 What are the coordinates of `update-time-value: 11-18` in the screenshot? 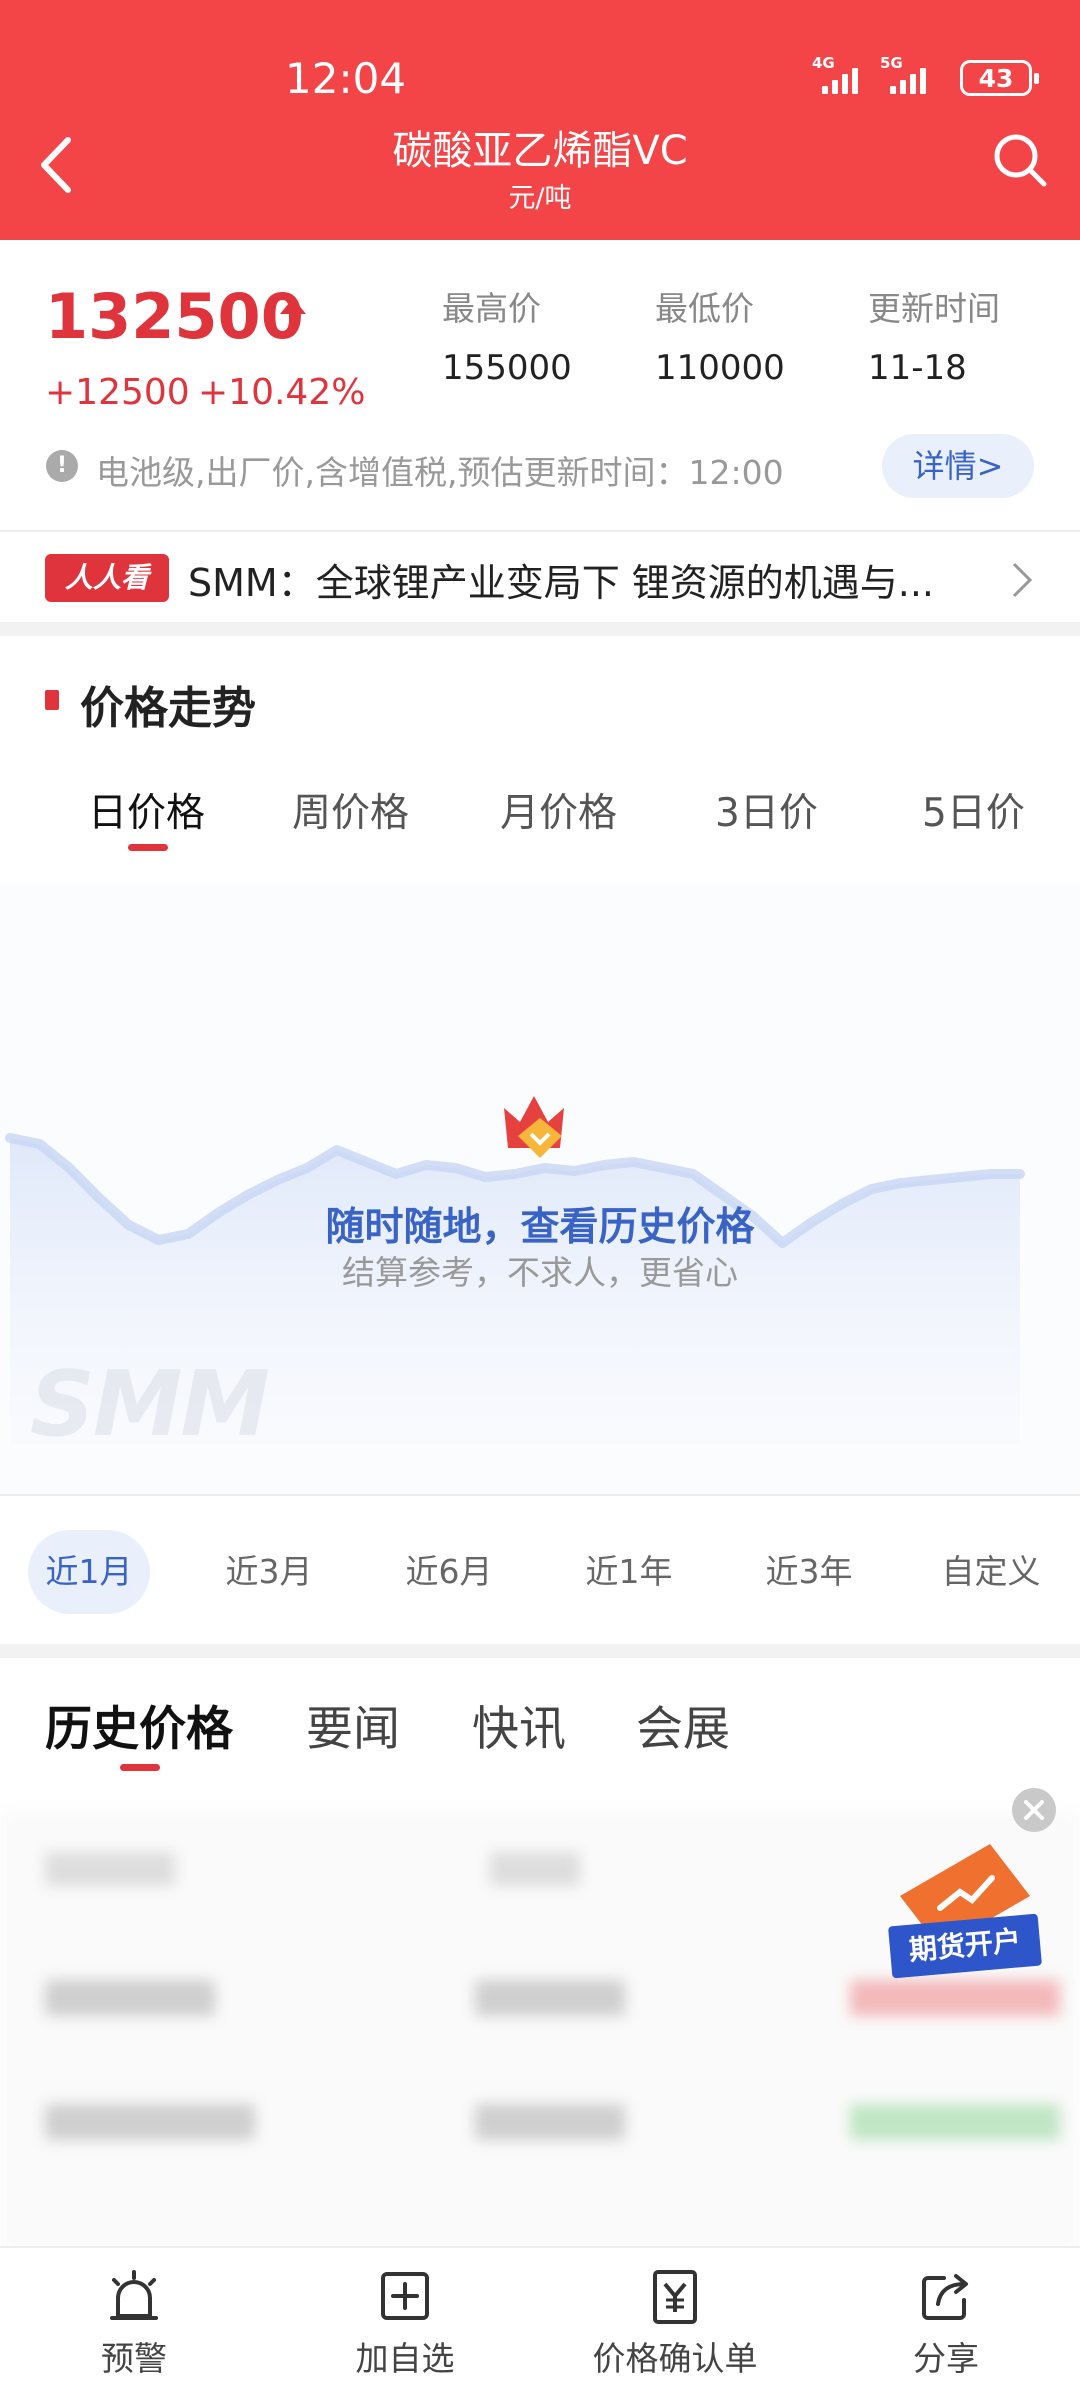 It's located at (917, 368).